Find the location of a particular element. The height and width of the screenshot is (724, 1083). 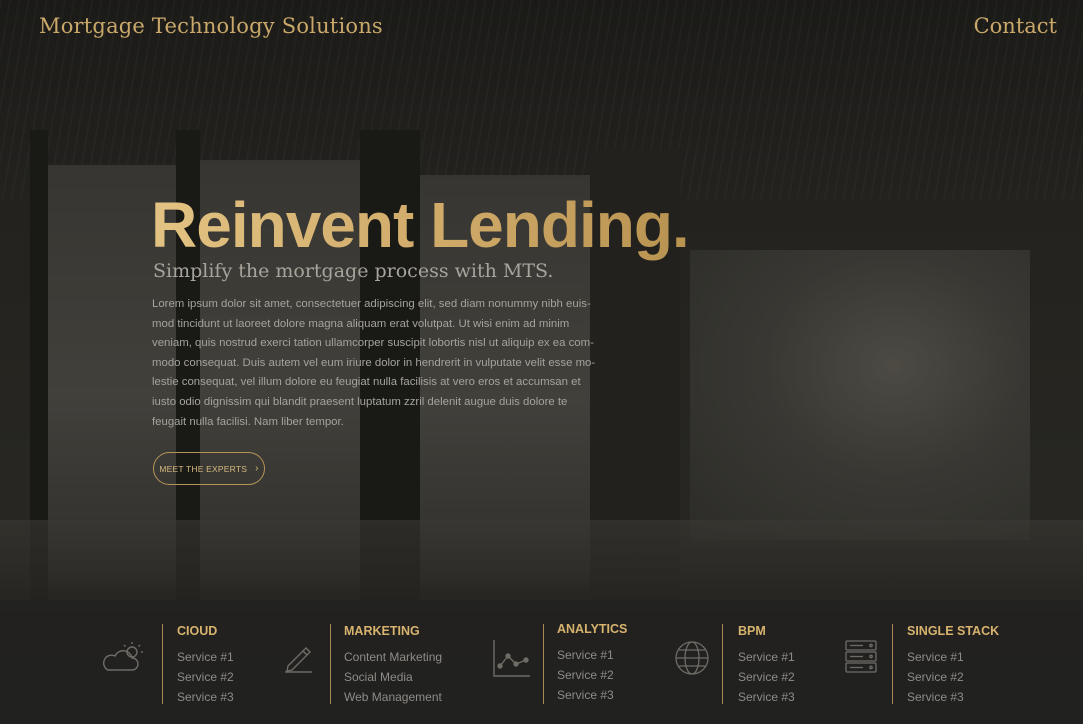

service-title: MARKETING is located at coordinates (382, 631).